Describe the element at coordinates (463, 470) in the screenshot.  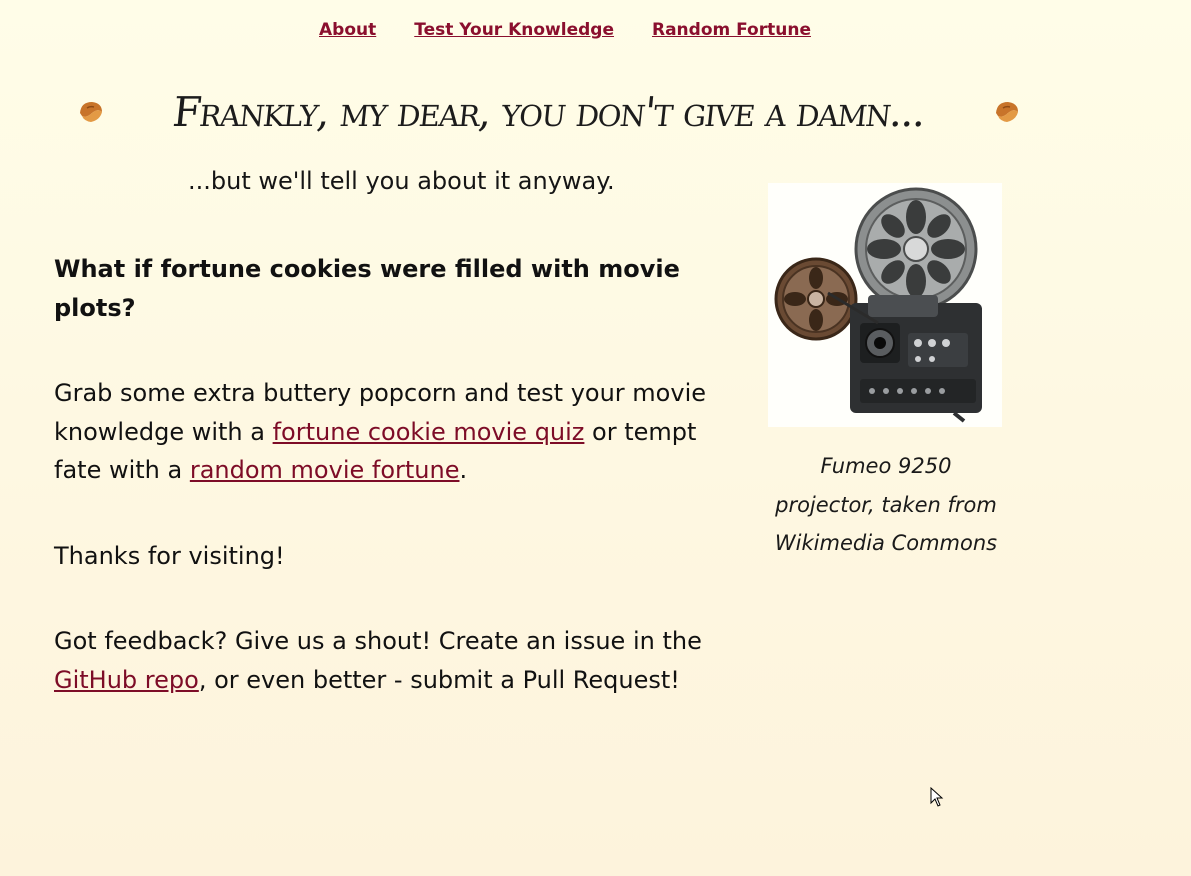
I see `intro-text-after: .` at that location.